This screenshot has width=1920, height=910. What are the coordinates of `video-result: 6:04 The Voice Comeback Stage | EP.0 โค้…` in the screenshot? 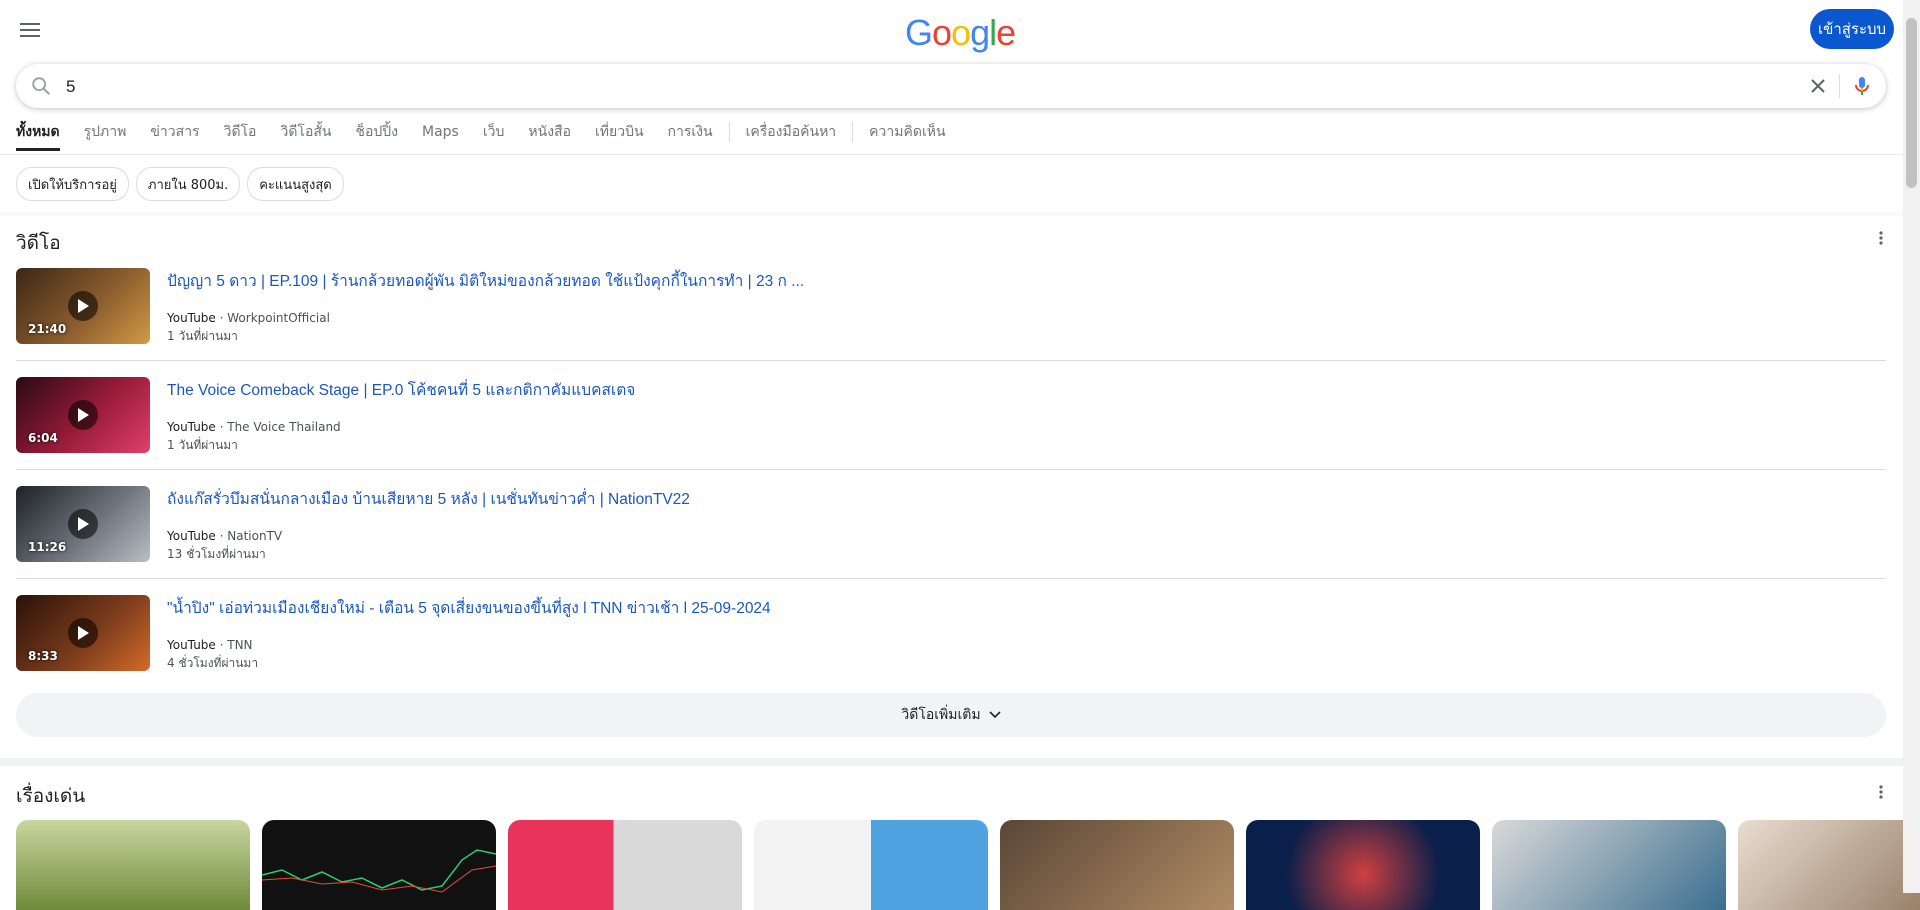 It's located at (951, 431).